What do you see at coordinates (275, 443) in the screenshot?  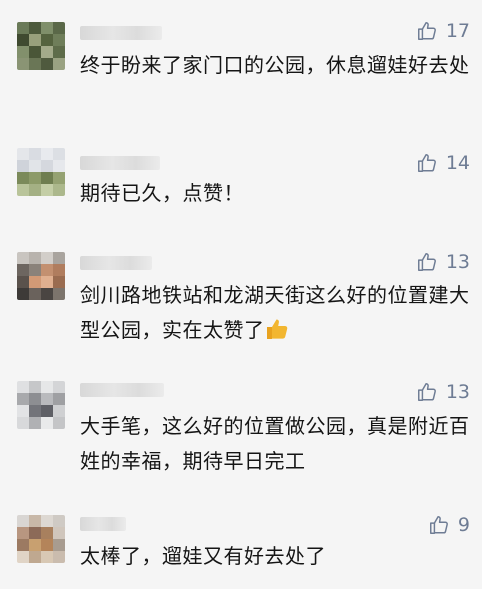 I see `comment-text: 大手笔，这么好的位置做公园，真是附近百姓的幸福，期待早日完工` at bounding box center [275, 443].